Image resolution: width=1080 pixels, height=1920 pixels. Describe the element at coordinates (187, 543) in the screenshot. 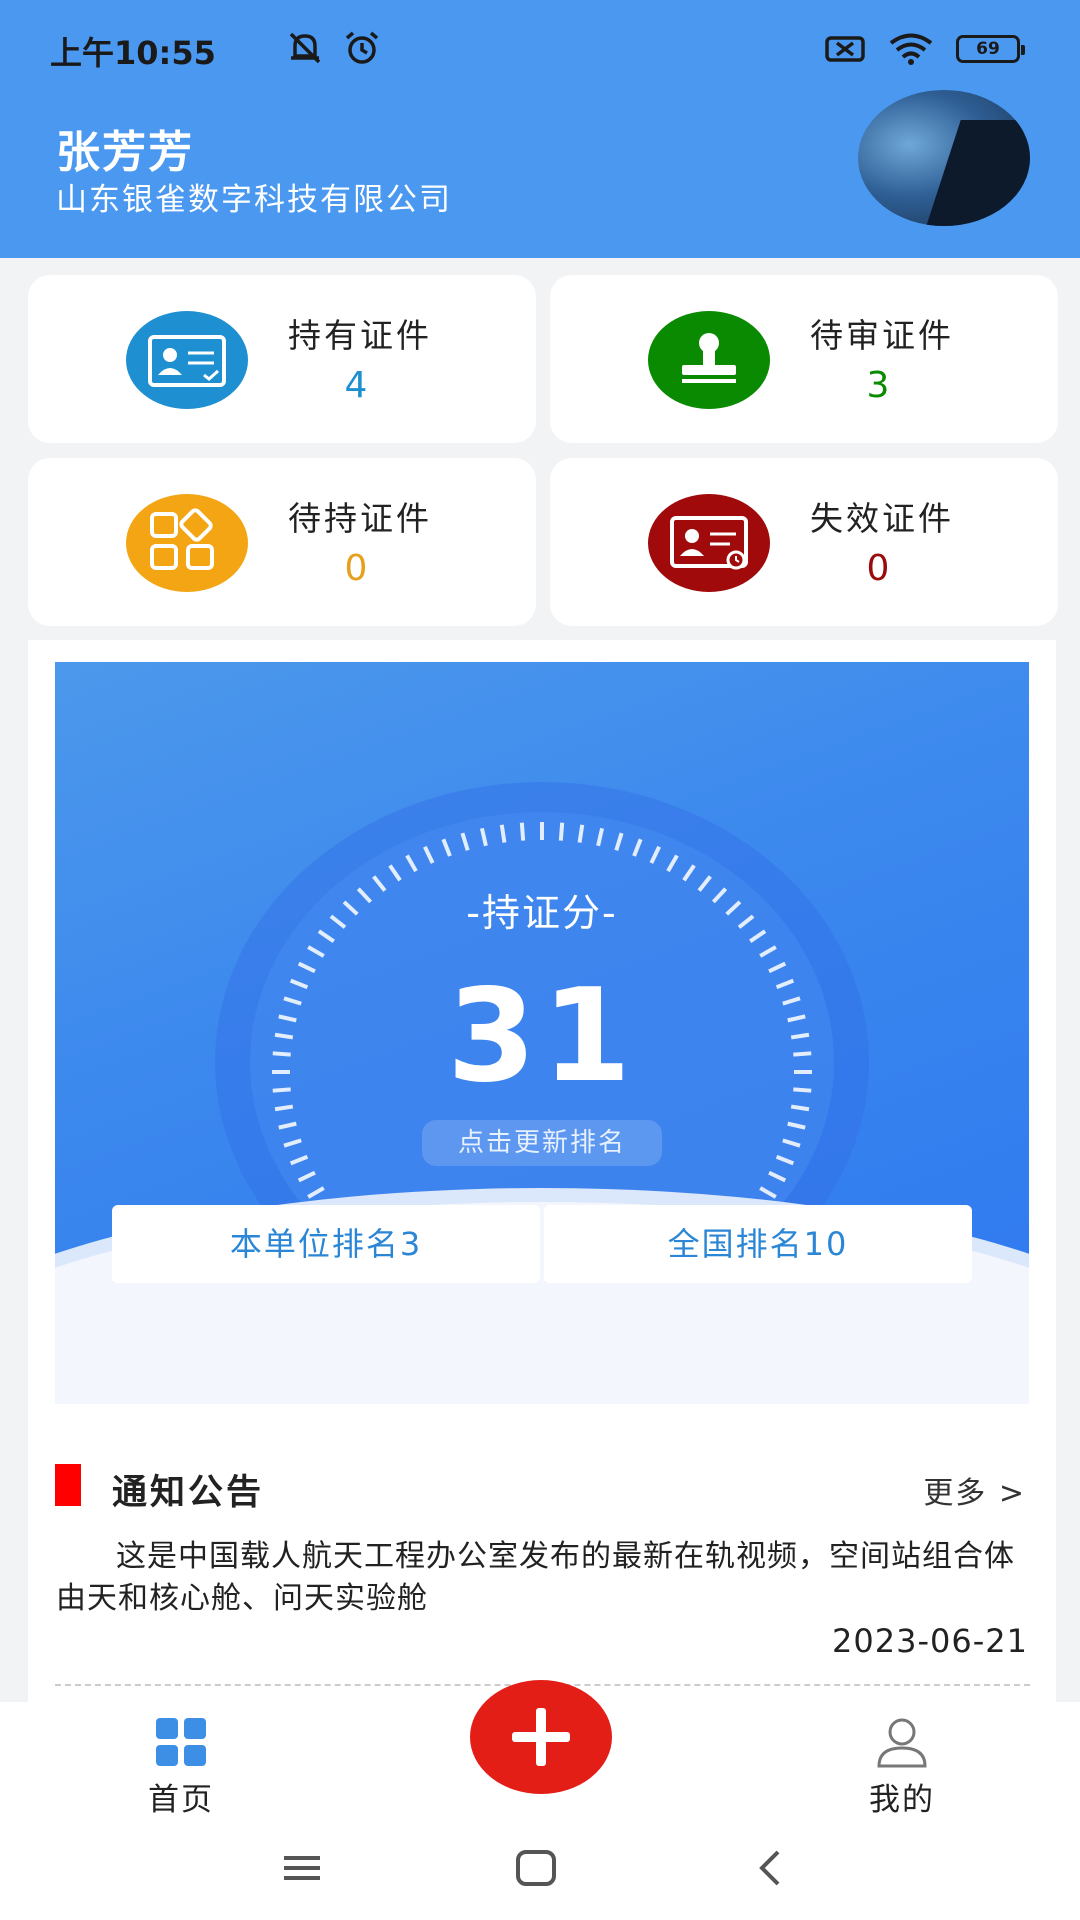

I see `apps-icon` at that location.